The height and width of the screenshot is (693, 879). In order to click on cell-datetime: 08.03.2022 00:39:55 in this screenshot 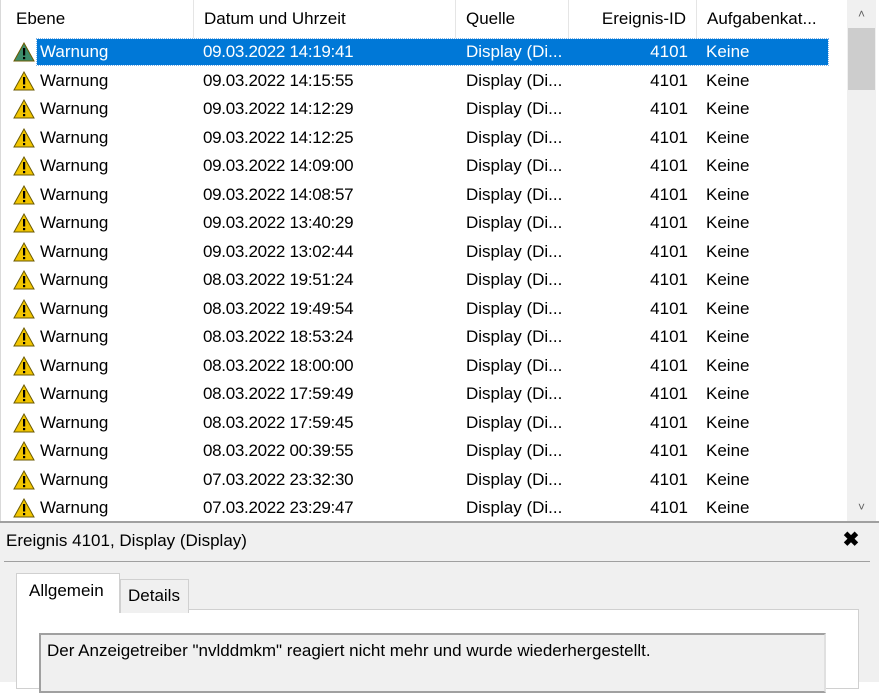, I will do `click(278, 450)`.